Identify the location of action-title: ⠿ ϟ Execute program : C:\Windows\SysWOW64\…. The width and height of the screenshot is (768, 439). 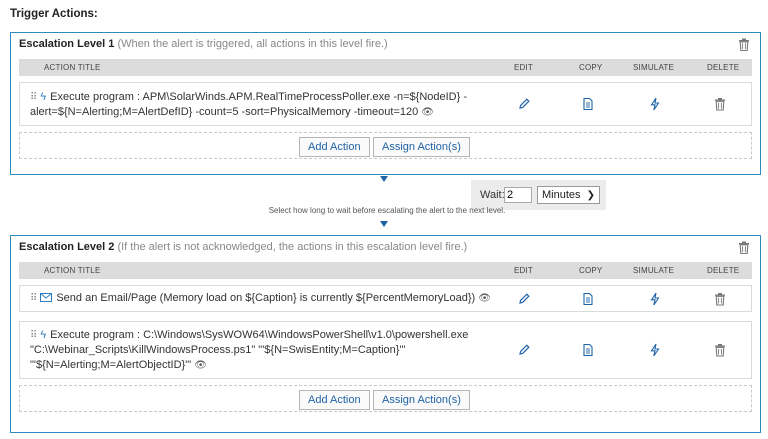
(249, 350).